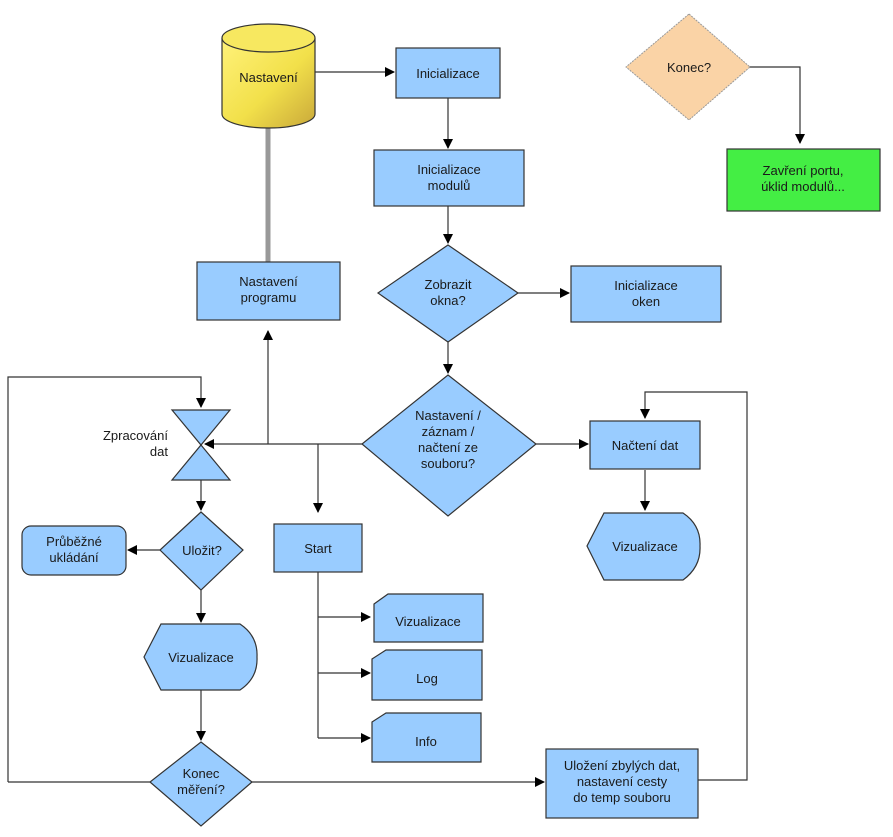 This screenshot has width=893, height=837. I want to click on show-windows-label: Zobrazit okna?, so click(448, 292).